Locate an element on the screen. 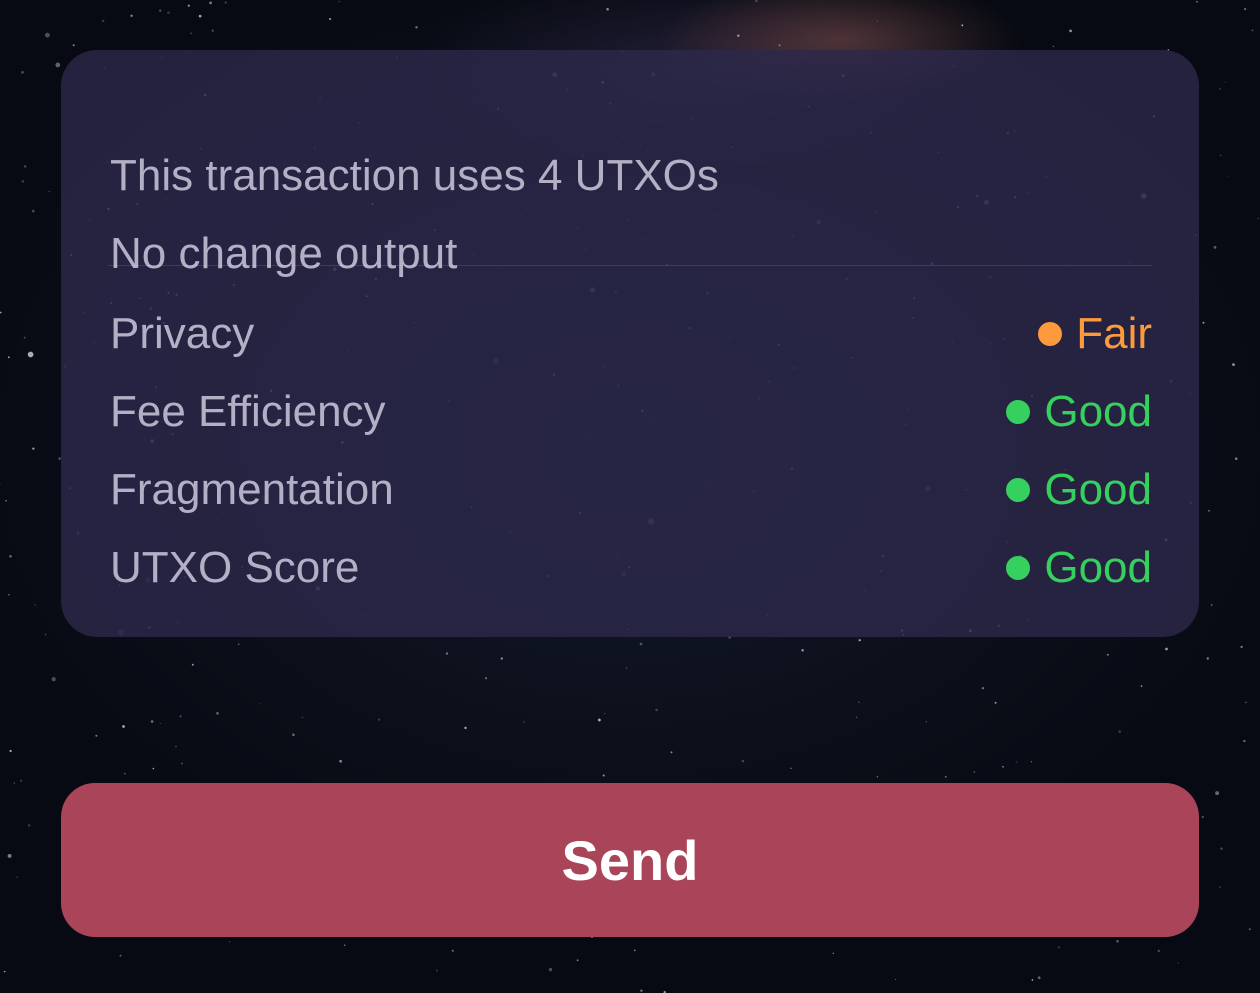 The height and width of the screenshot is (993, 1260). change-output-text: No change output is located at coordinates (284, 253).